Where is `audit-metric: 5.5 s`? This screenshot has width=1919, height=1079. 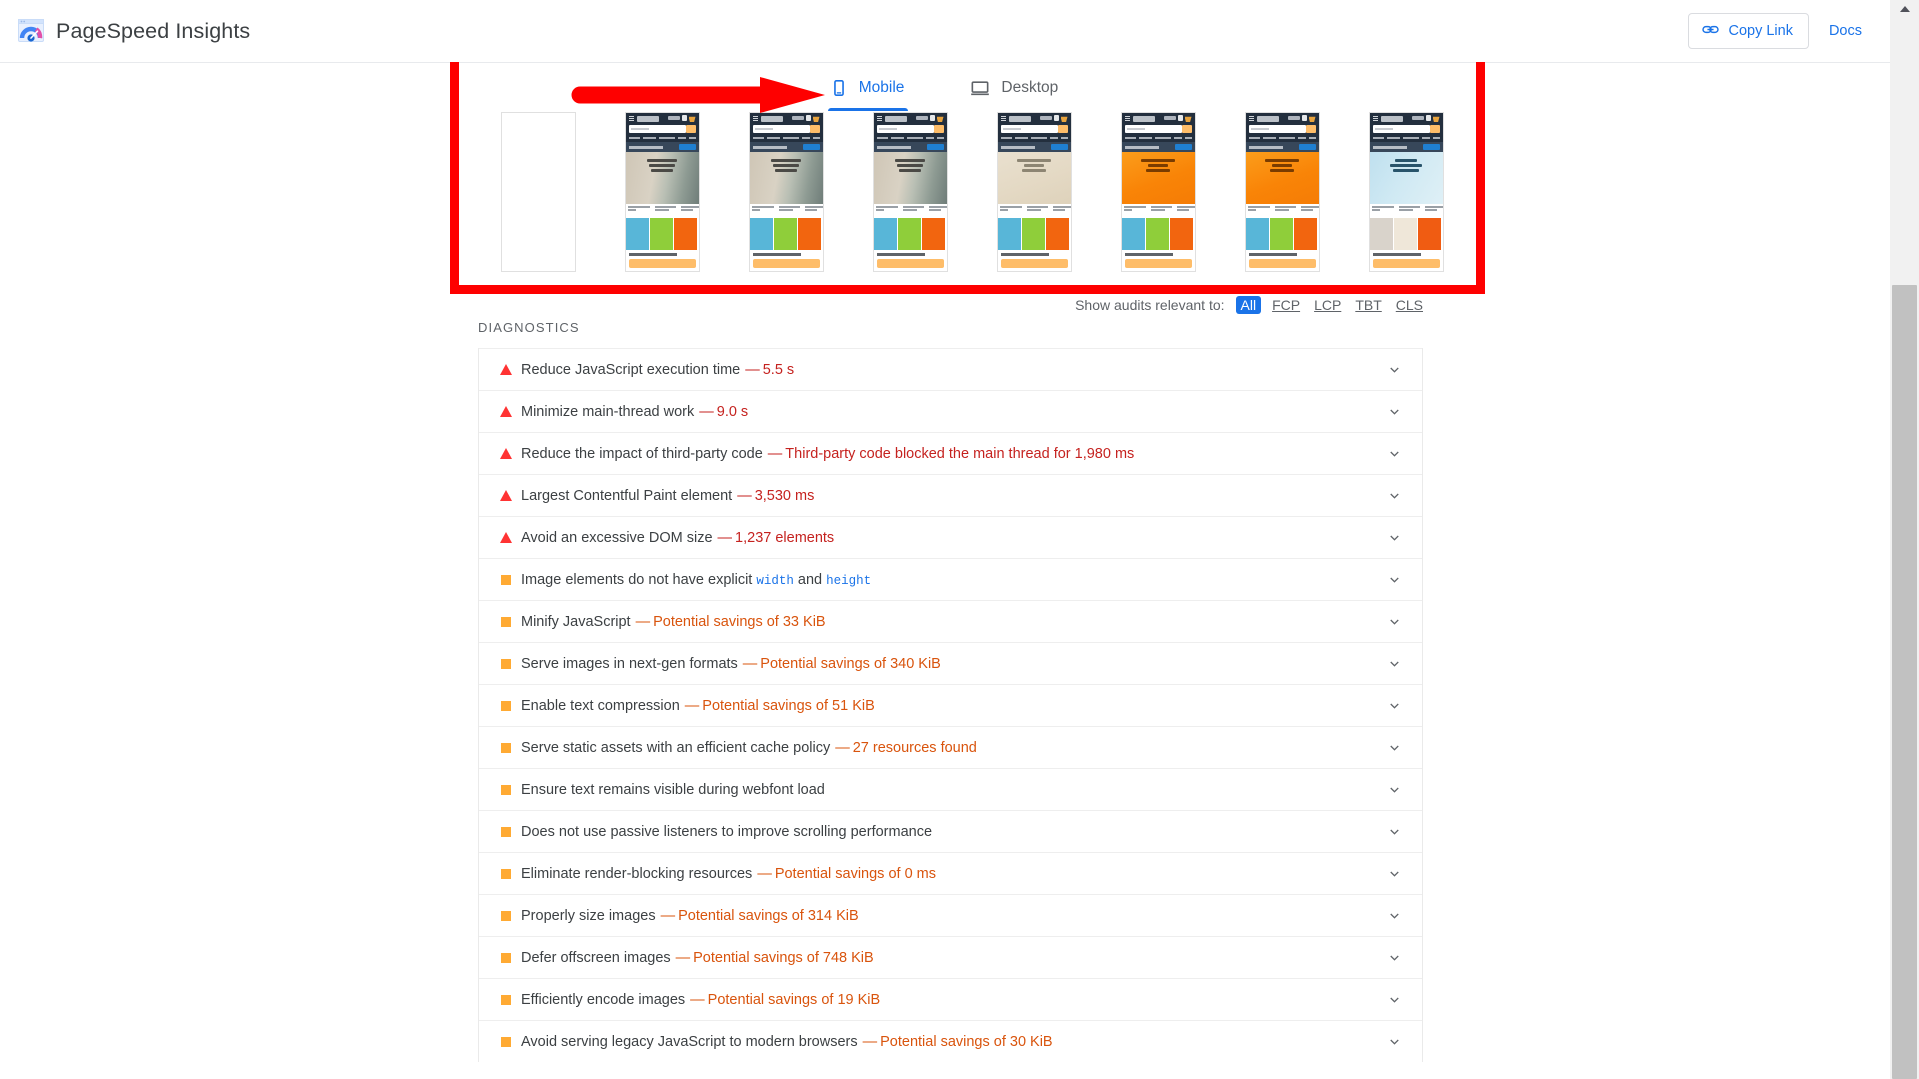 audit-metric: 5.5 s is located at coordinates (778, 369).